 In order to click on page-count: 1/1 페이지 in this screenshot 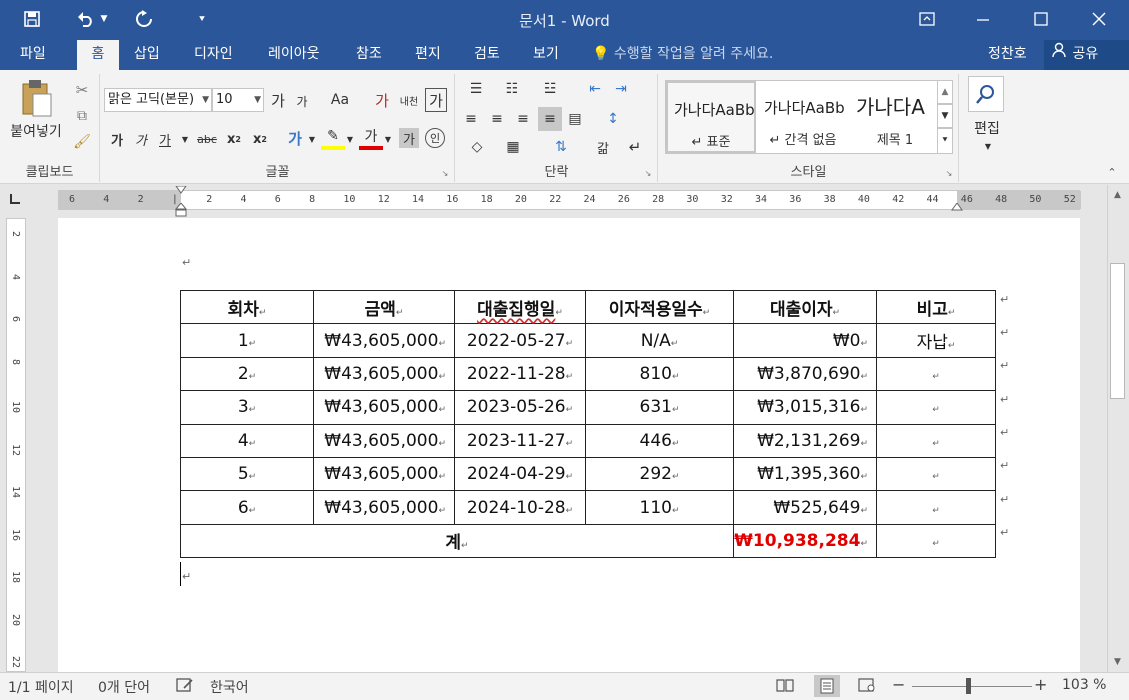, I will do `click(41, 687)`.